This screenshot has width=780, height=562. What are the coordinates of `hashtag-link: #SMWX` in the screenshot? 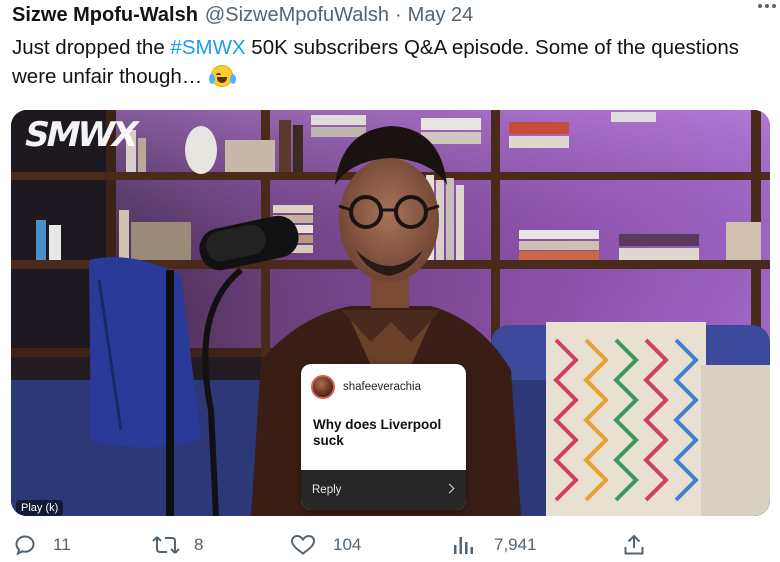 It's located at (207, 47).